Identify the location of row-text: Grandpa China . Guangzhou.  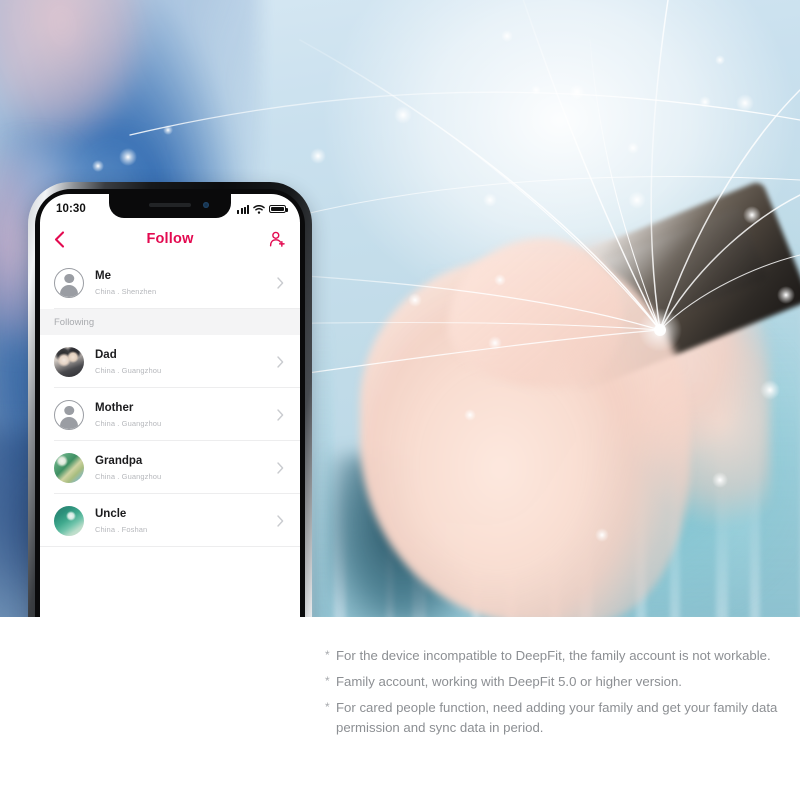
(178, 467).